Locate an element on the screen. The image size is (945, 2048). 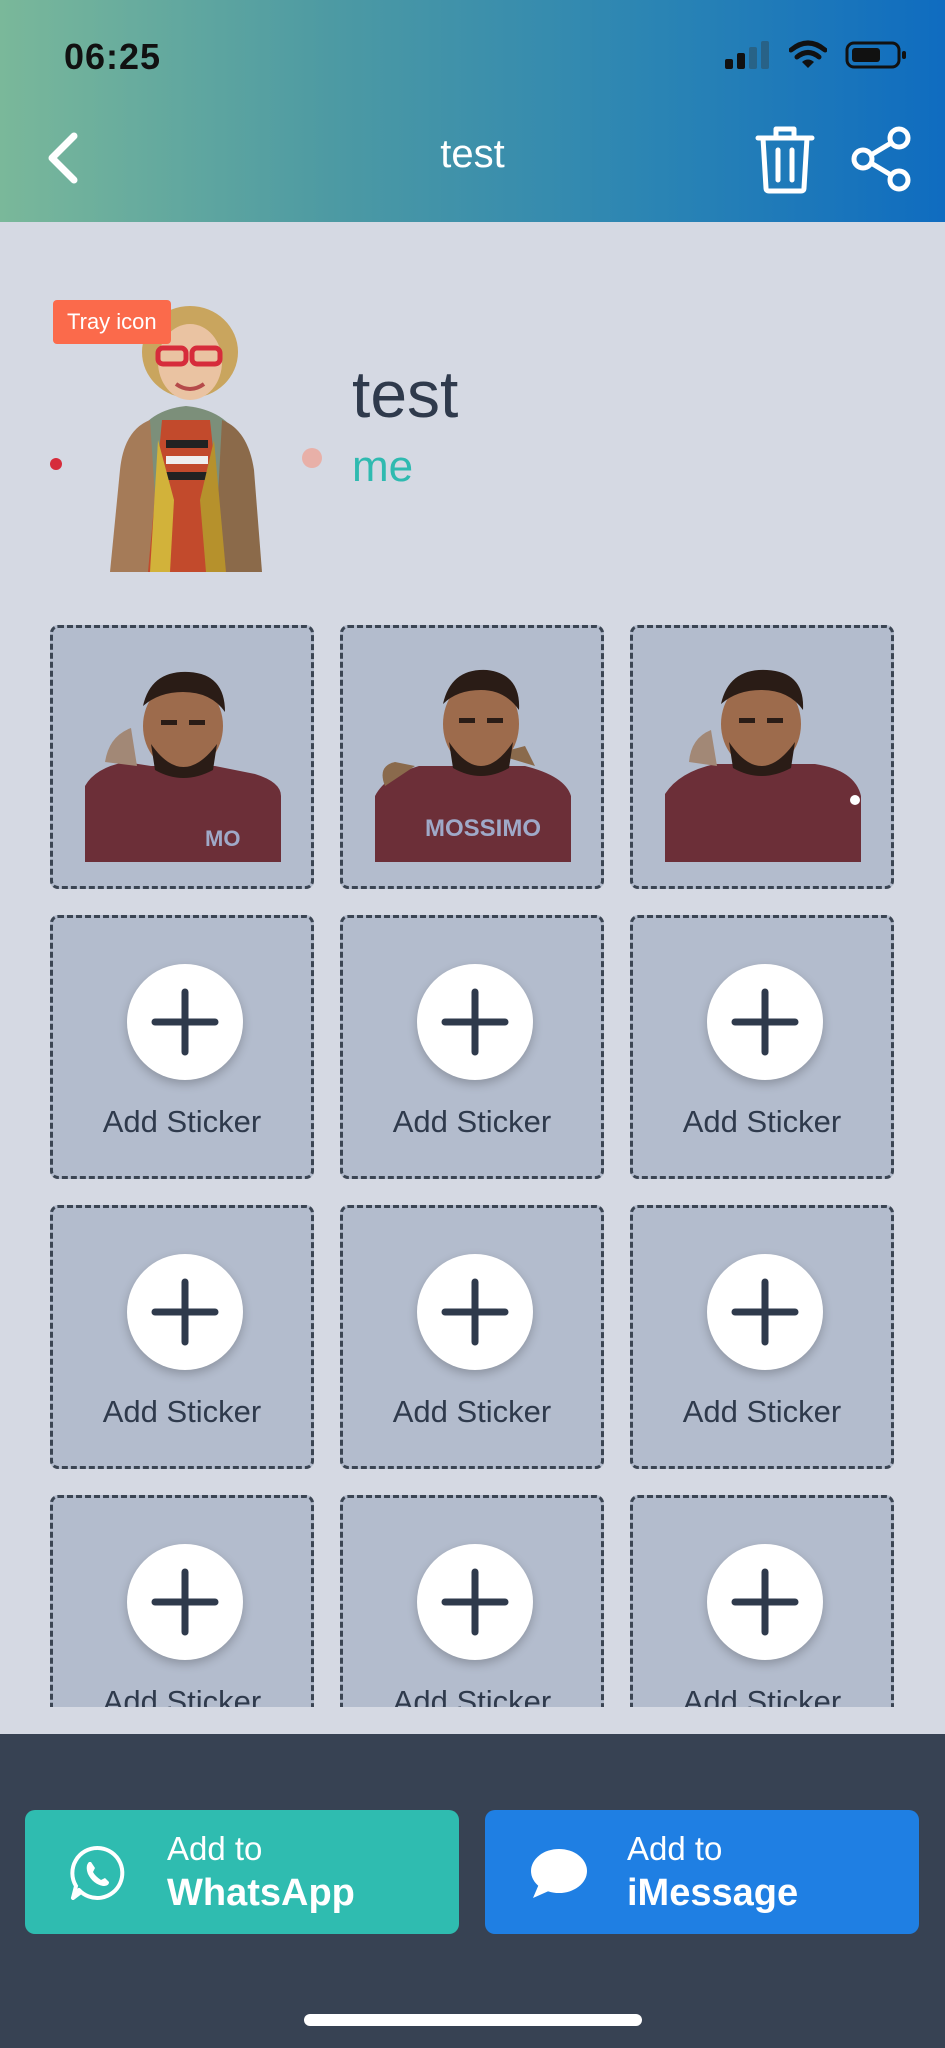
sticker-photo: MOSSIMO is located at coordinates (473, 765).